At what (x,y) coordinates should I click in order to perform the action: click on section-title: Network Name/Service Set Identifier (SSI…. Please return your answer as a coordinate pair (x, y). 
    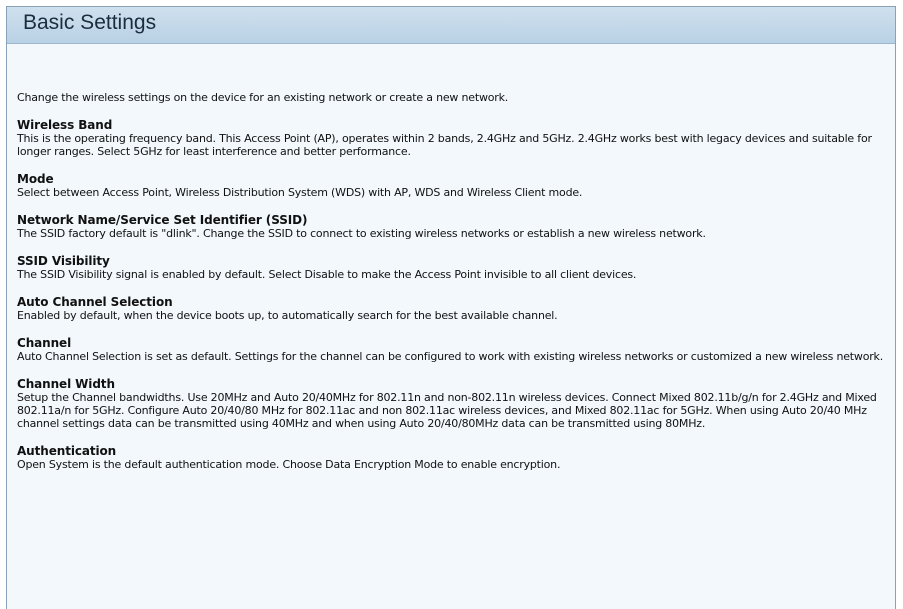
    Looking at the image, I should click on (162, 220).